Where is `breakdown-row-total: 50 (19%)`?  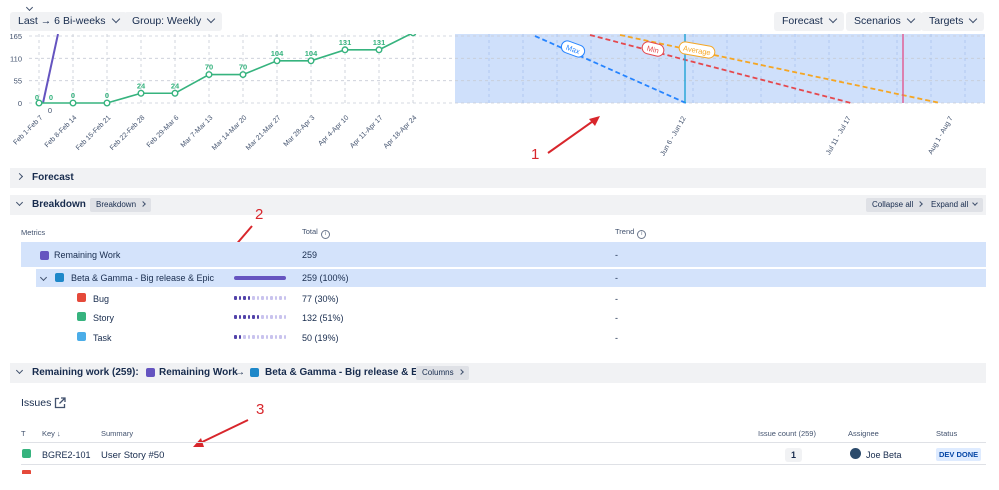 breakdown-row-total: 50 (19%) is located at coordinates (320, 338).